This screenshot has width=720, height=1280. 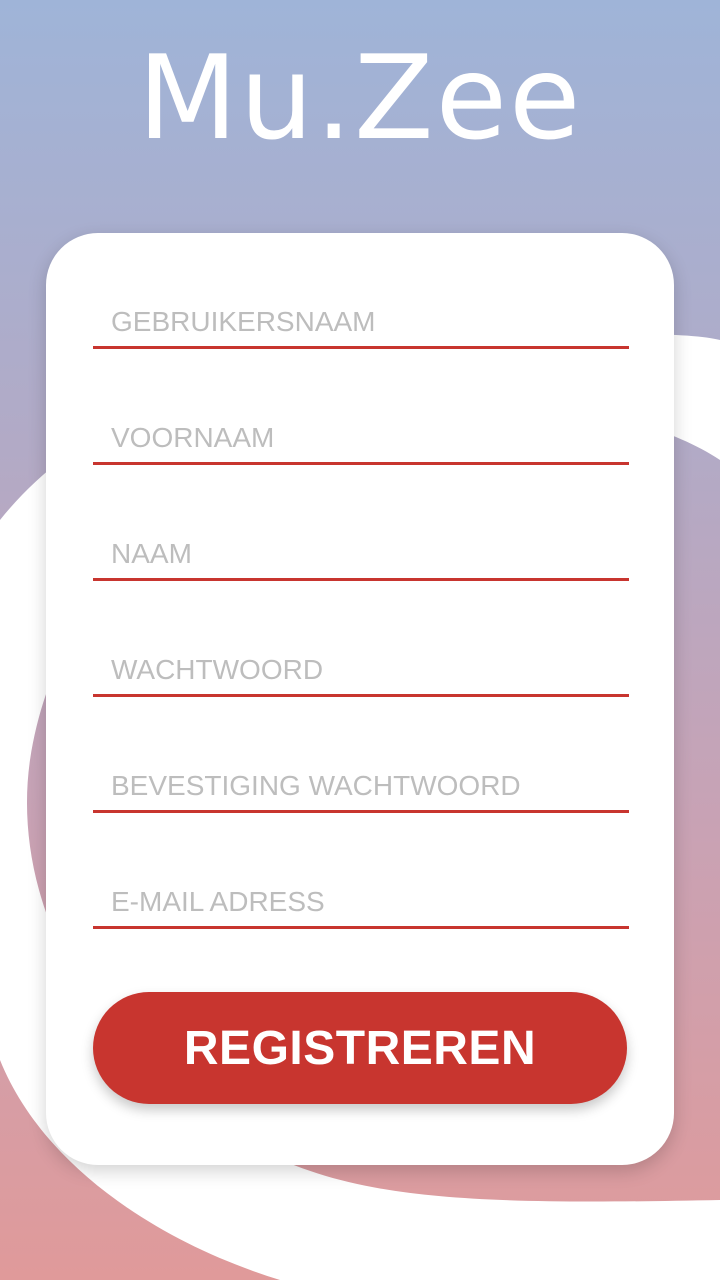 I want to click on logo-text: Mu.Zee, so click(x=360, y=90).